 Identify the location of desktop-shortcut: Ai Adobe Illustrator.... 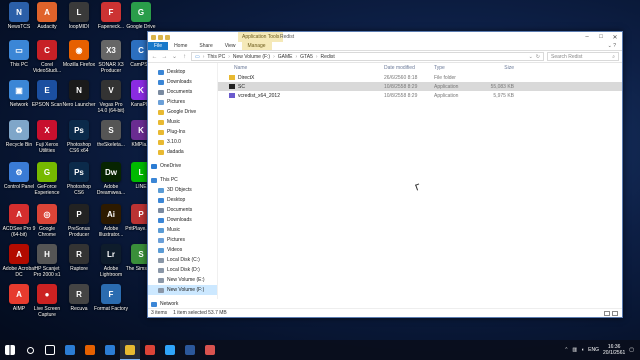
(111, 224).